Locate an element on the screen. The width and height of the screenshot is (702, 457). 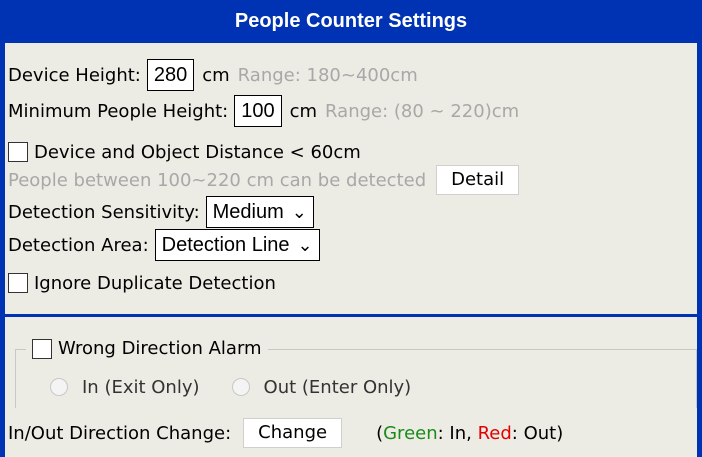
min-people-height-label: Minimum People Height: is located at coordinates (118, 111).